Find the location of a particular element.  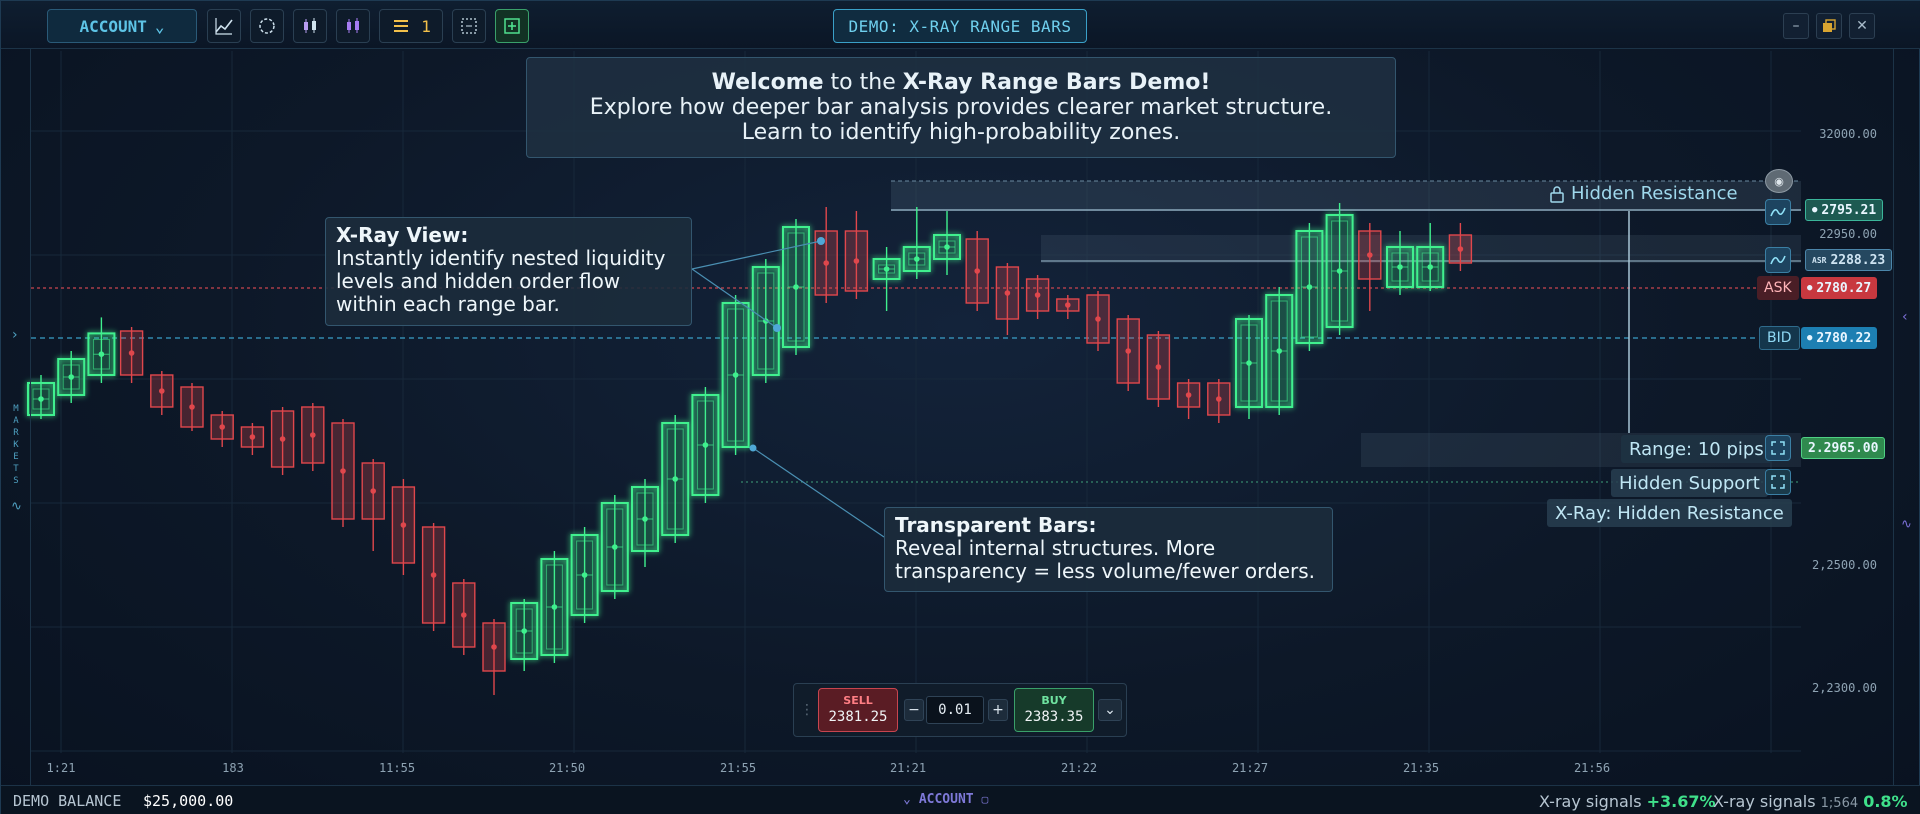

crosshair-button is located at coordinates (267, 26).